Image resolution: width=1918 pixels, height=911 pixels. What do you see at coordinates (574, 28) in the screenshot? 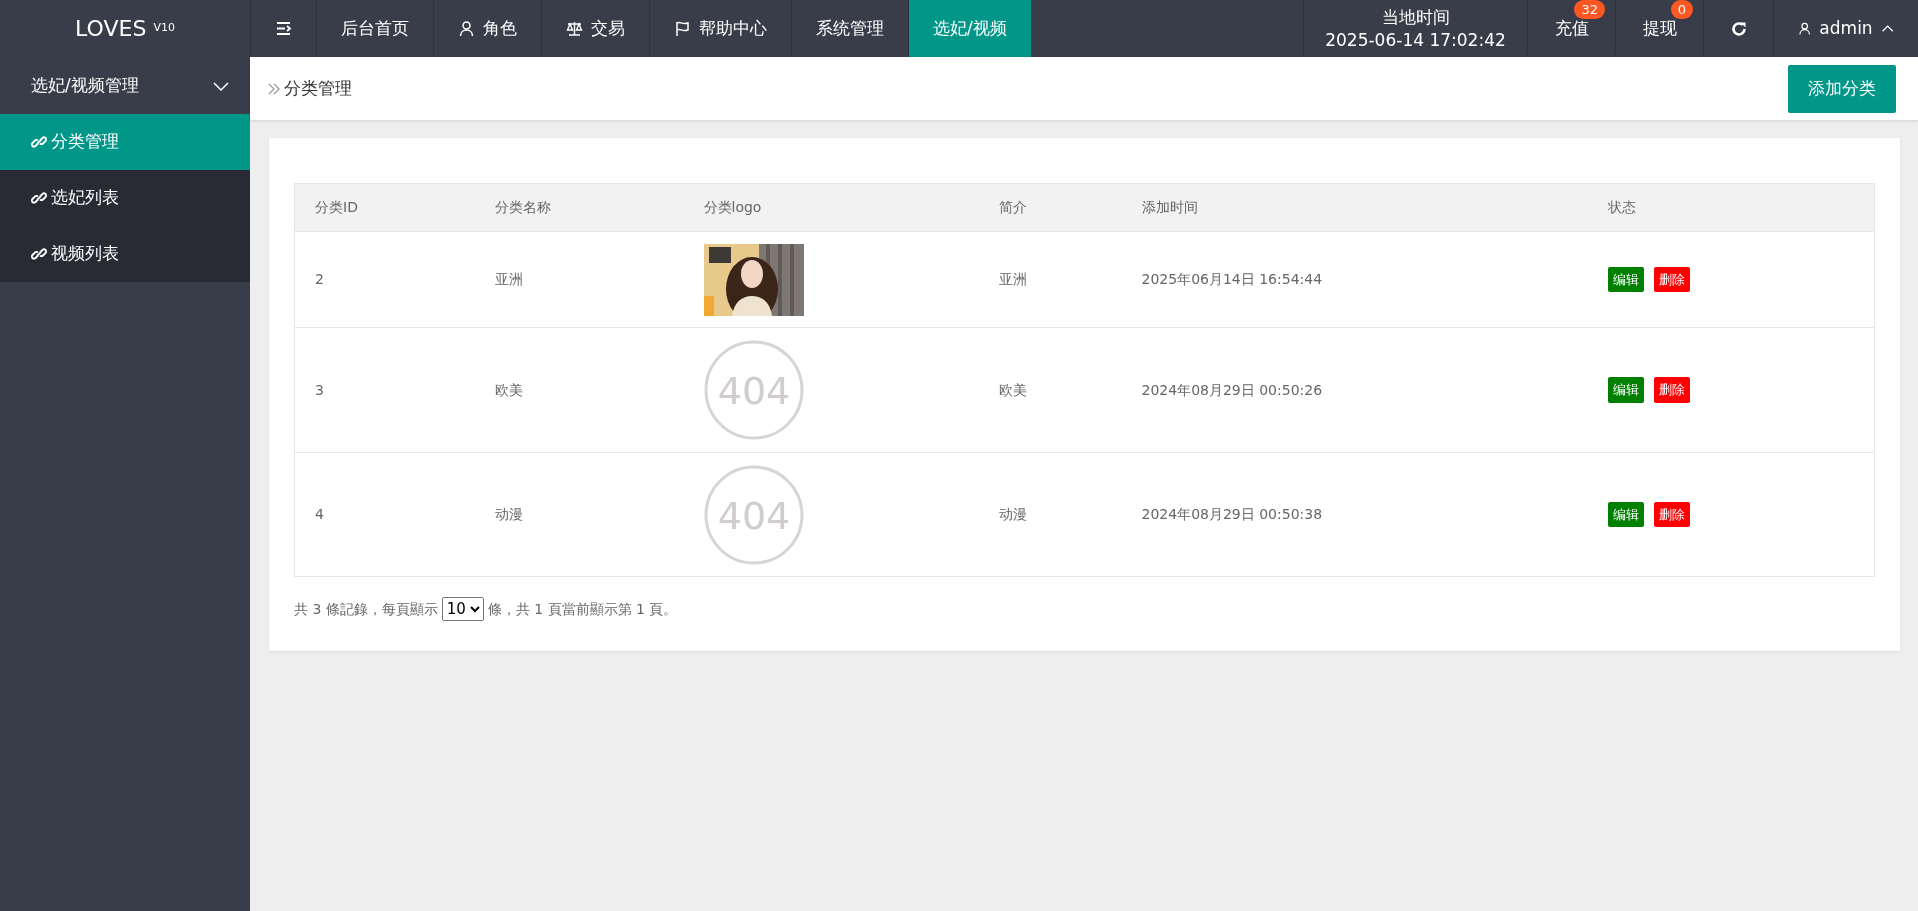
I see `scale-icon` at bounding box center [574, 28].